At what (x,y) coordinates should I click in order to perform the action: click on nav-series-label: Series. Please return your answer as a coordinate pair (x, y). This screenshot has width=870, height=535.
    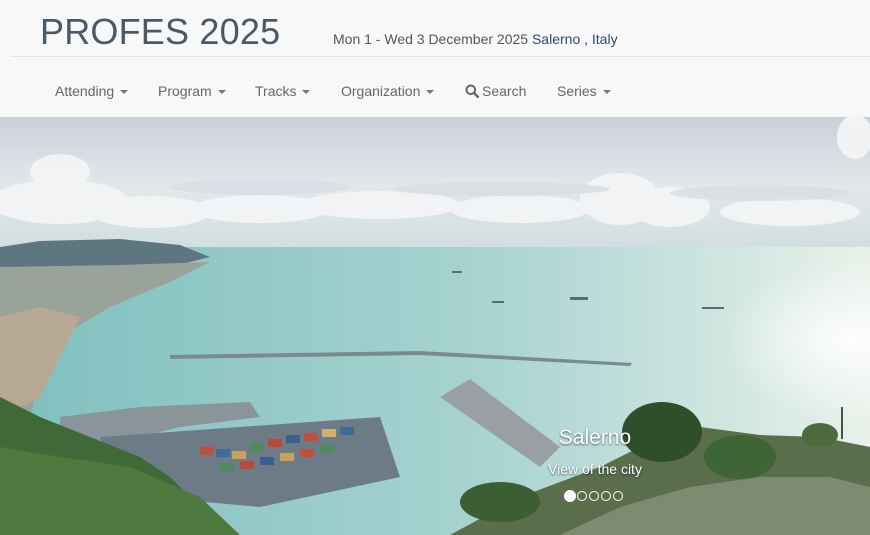
    Looking at the image, I should click on (577, 91).